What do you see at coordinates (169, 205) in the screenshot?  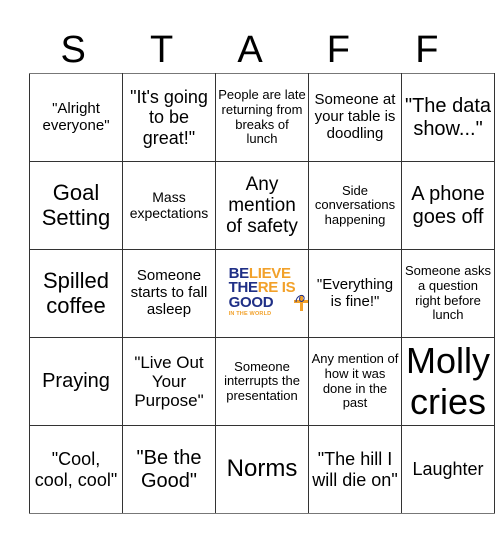 I see `bingo-cell: Mass expectations` at bounding box center [169, 205].